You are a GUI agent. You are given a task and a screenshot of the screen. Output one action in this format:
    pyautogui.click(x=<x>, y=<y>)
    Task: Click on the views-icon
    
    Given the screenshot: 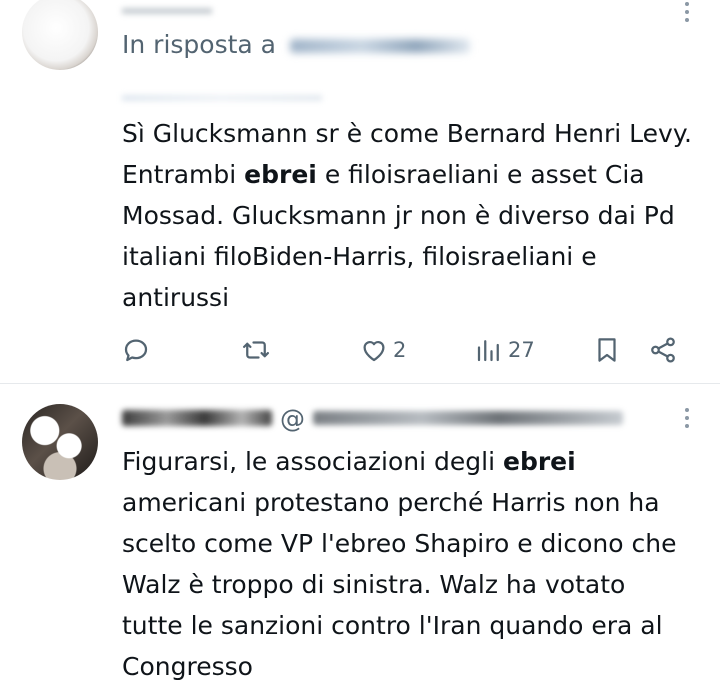 What is the action you would take?
    pyautogui.click(x=488, y=351)
    